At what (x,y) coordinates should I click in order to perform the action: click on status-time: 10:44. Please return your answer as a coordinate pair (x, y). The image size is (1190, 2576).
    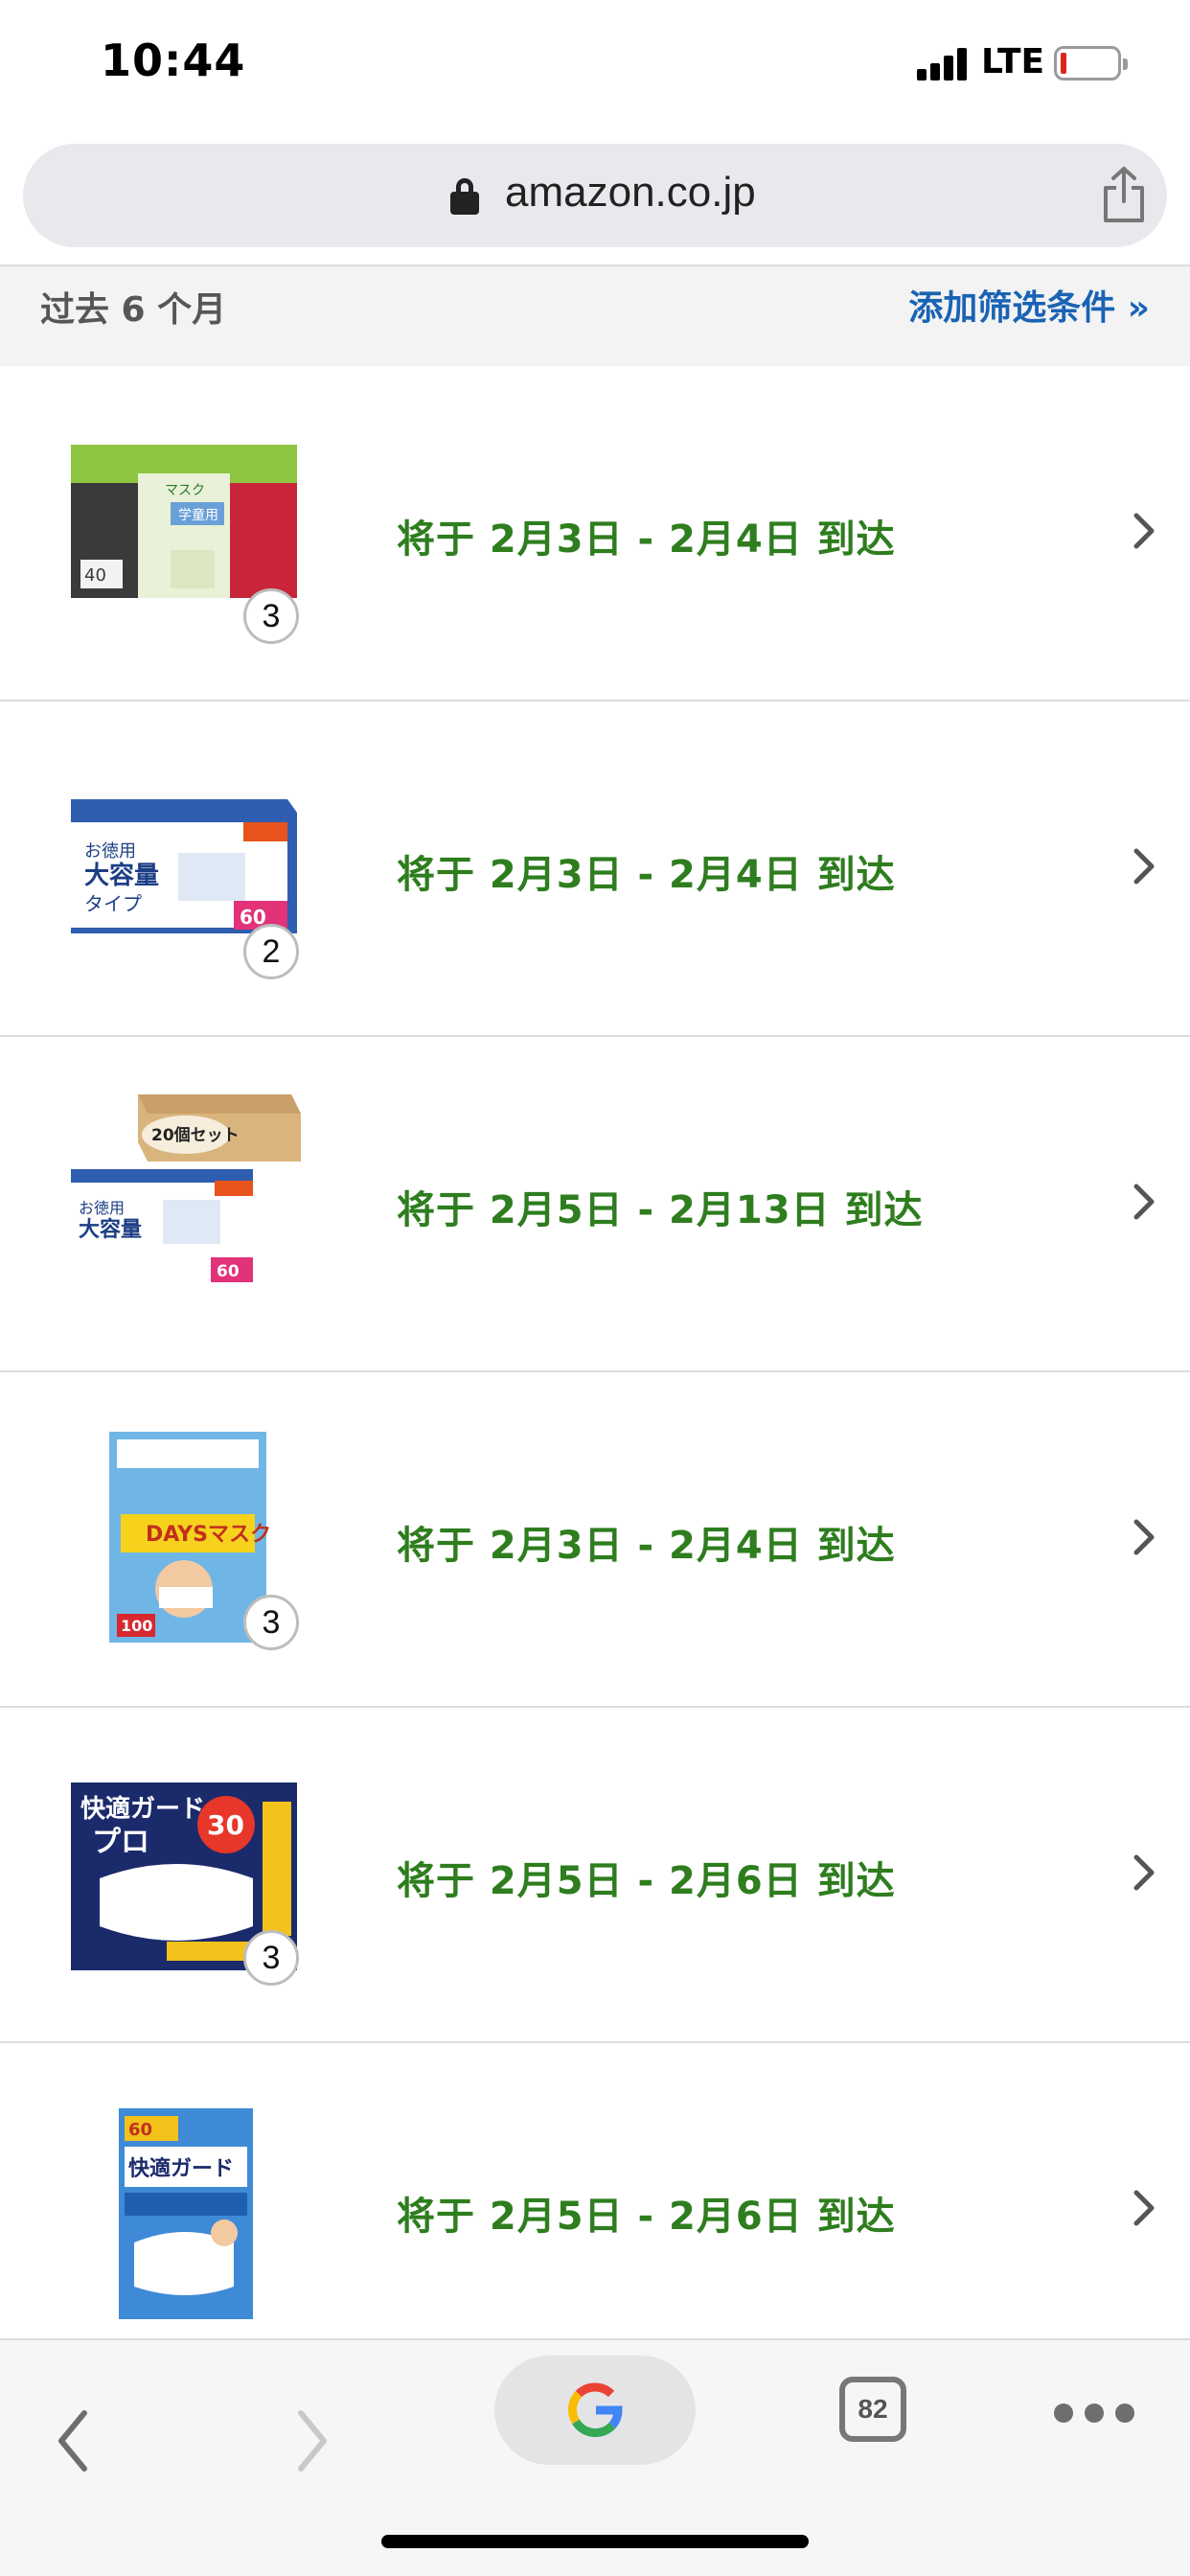
    Looking at the image, I should click on (174, 60).